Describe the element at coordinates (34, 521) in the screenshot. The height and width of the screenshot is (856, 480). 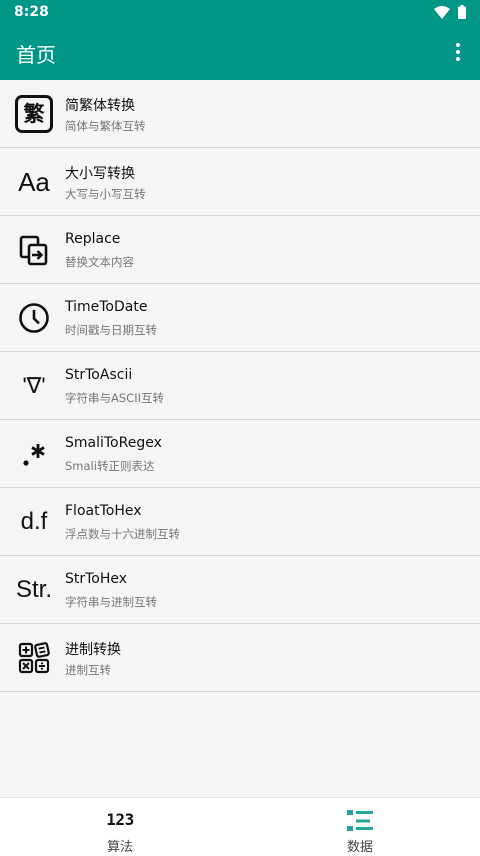
I see `float-icon: d.f` at that location.